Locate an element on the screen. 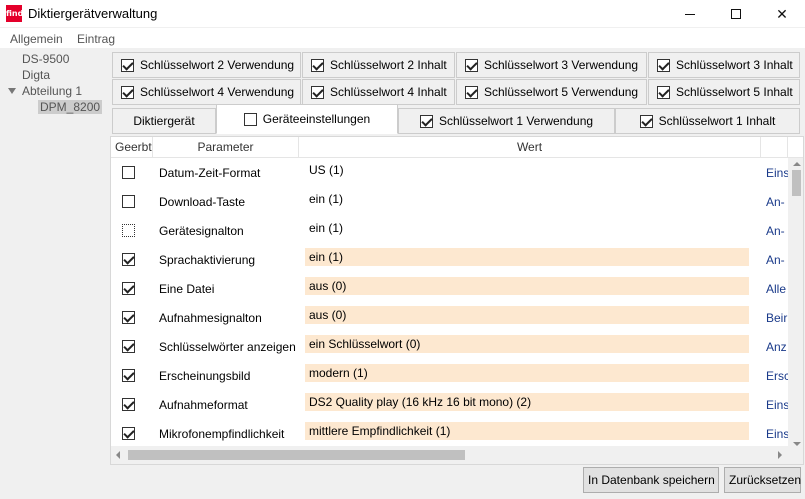  tab-schluesselwort-1-inhalt: Schlüsselwort 1 Inhalt is located at coordinates (707, 121).